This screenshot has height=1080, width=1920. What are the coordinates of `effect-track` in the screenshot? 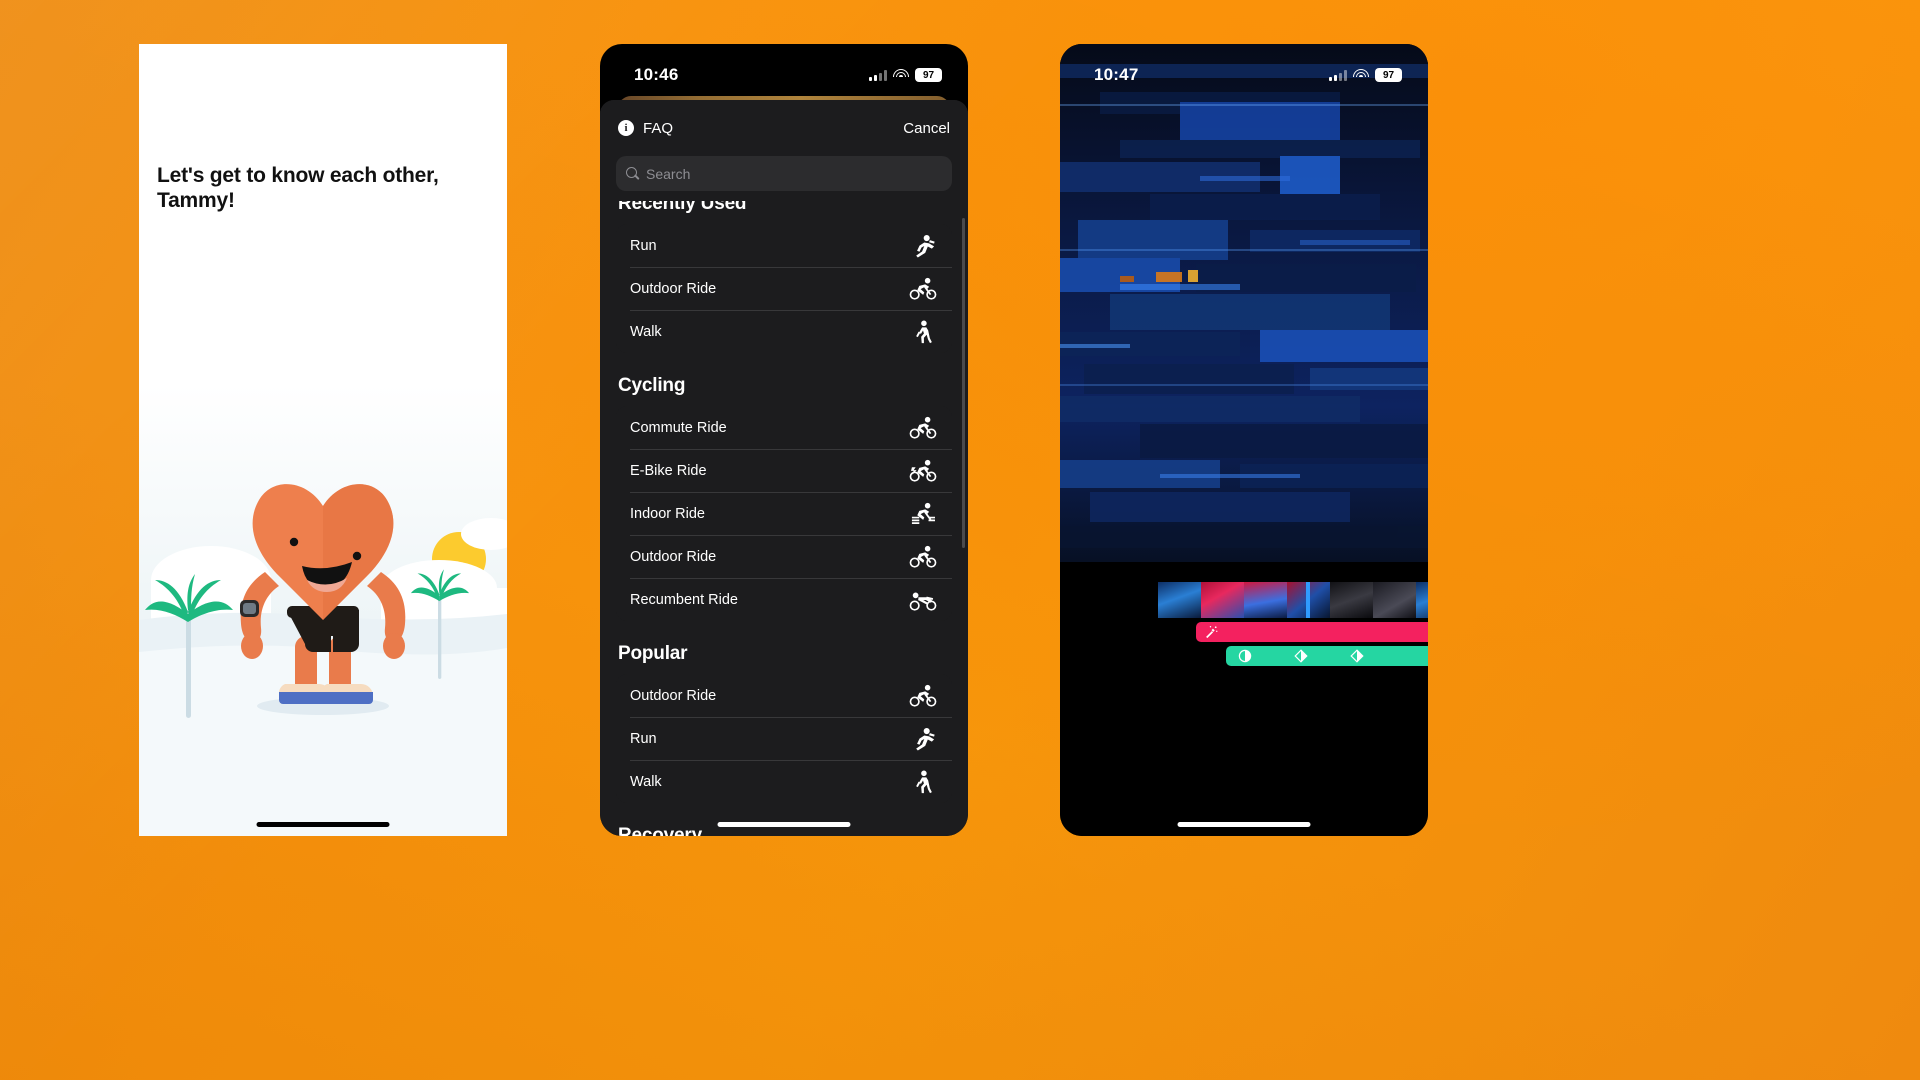 It's located at (1312, 632).